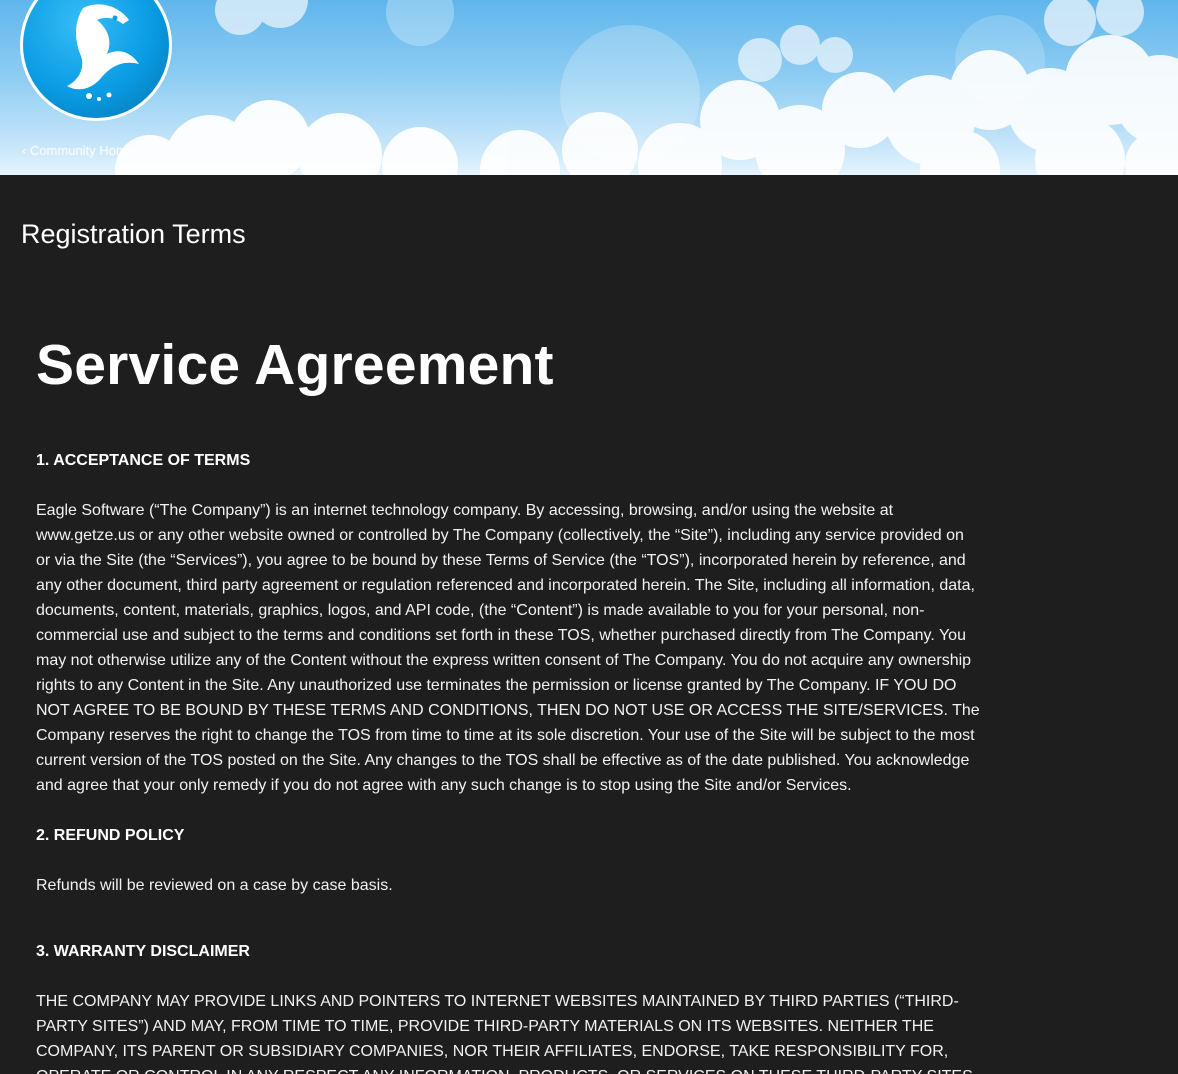 The width and height of the screenshot is (1178, 1074). What do you see at coordinates (110, 835) in the screenshot?
I see `section-heading-refund: 2. REFUND POLICY` at bounding box center [110, 835].